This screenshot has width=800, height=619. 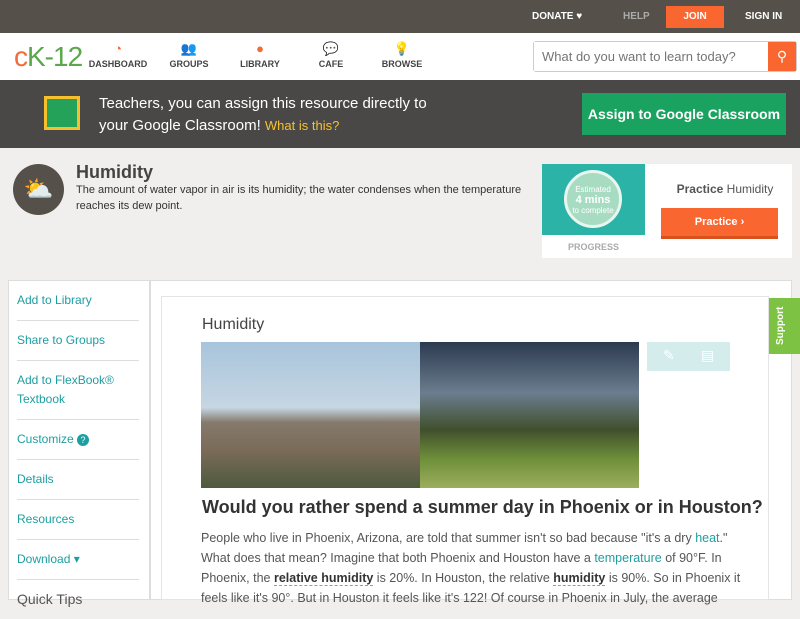 I want to click on sidebar-add-to-flexbook: Add to FlexBook® Textbook, so click(x=78, y=390).